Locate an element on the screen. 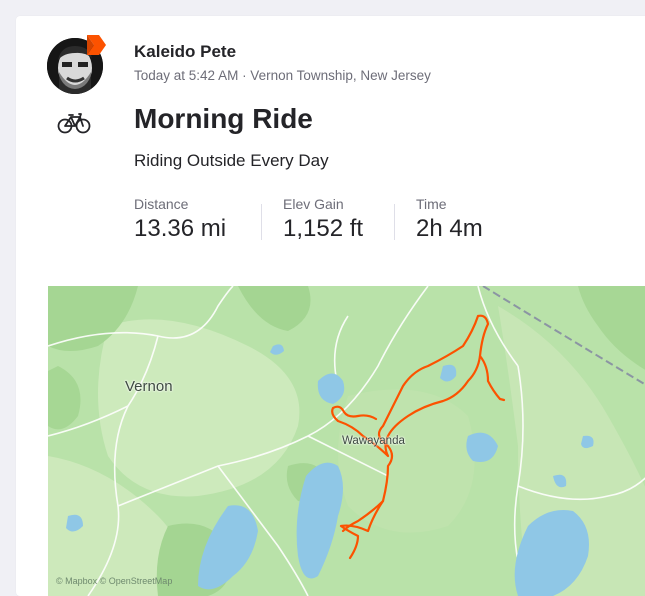 This screenshot has height=596, width=645. stat-label: Time is located at coordinates (431, 204).